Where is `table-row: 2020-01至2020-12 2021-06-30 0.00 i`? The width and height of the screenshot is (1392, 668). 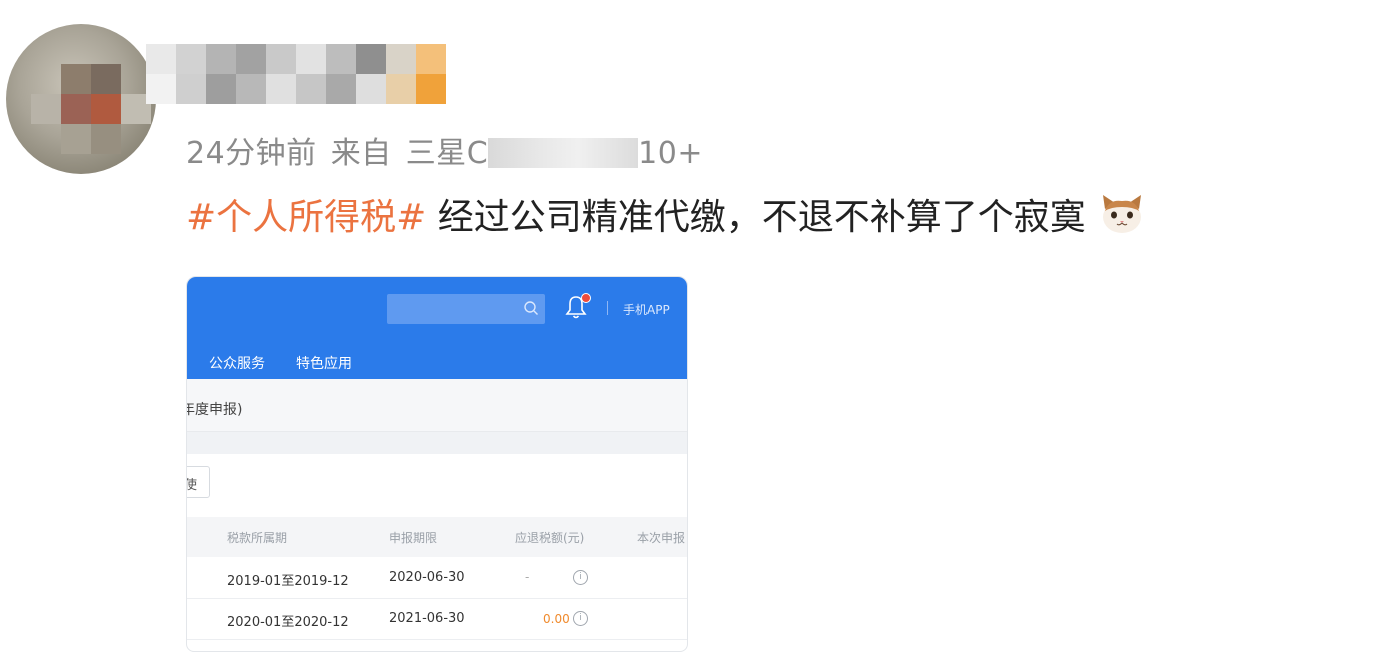
table-row: 2020-01至2020-12 2021-06-30 0.00 i is located at coordinates (437, 619).